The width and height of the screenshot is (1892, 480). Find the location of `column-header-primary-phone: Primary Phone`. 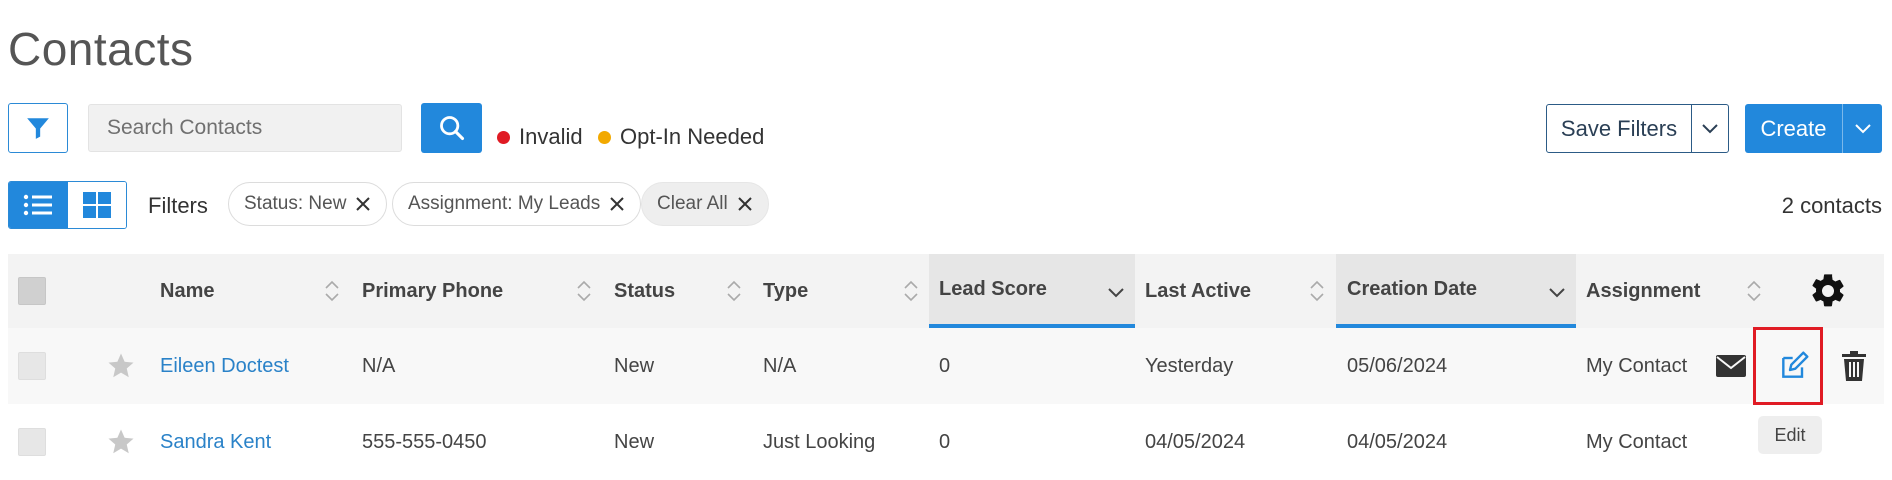

column-header-primary-phone: Primary Phone is located at coordinates (482, 291).